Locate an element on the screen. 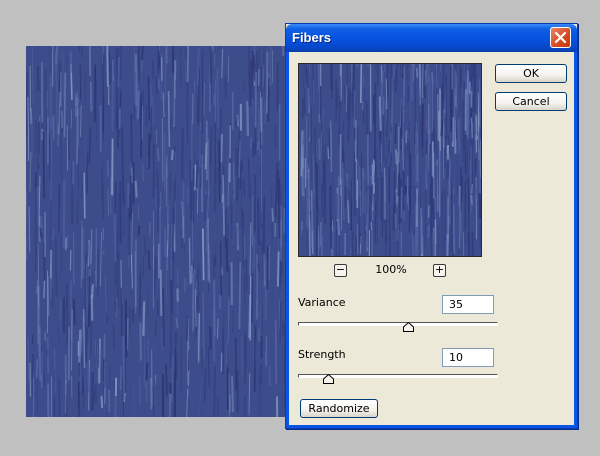 Image resolution: width=600 pixels, height=456 pixels. cancel-button: Cancel is located at coordinates (531, 101).